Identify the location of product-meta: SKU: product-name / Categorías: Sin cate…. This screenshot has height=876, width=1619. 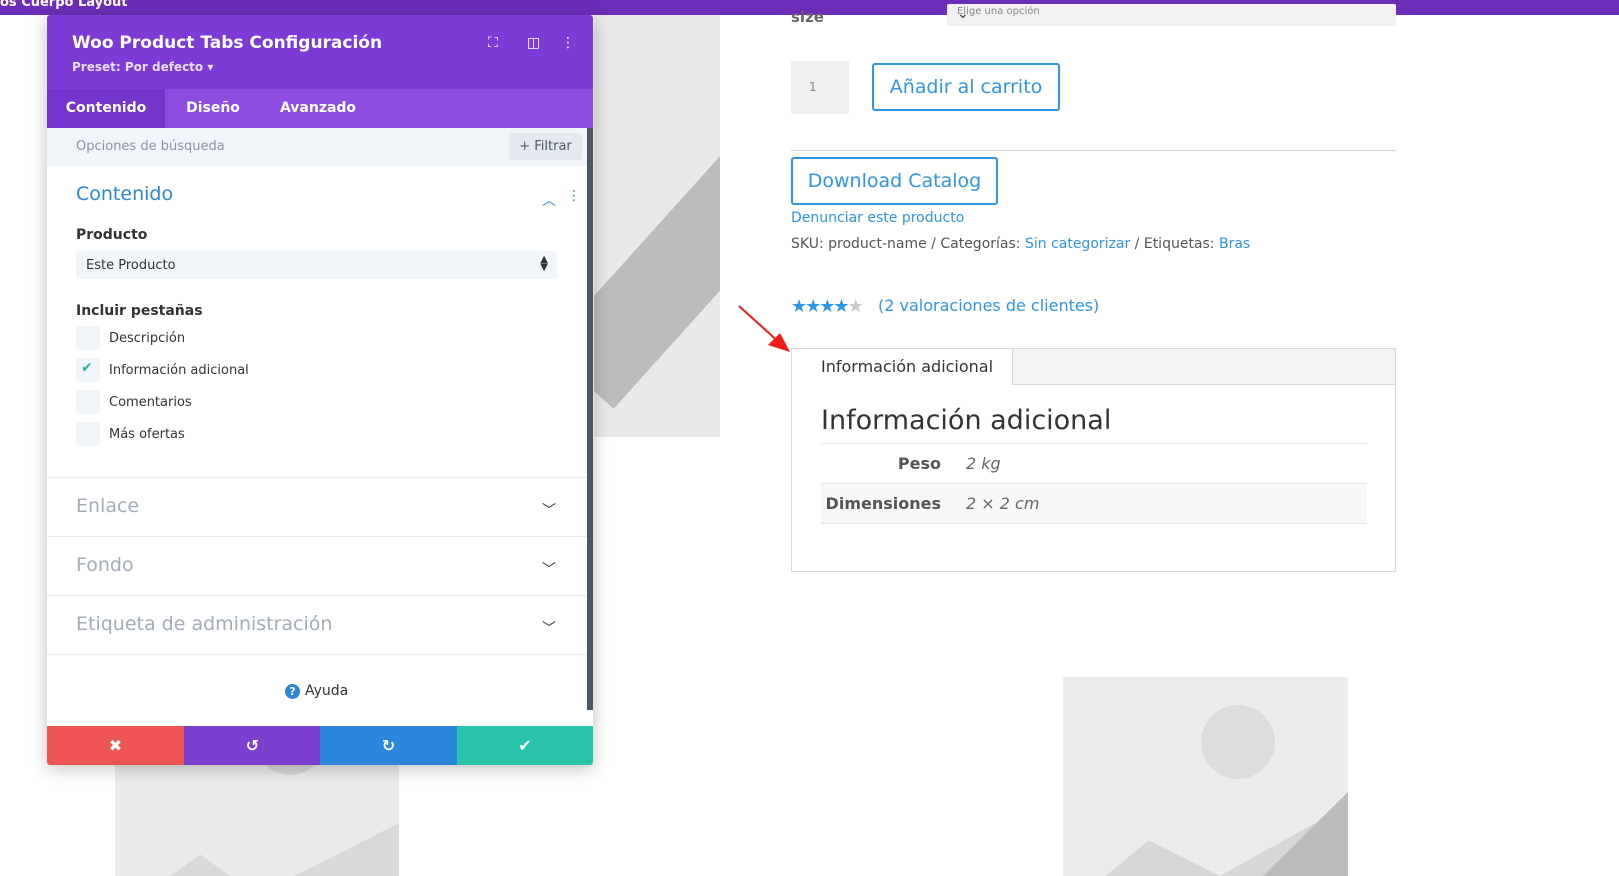
(1021, 244).